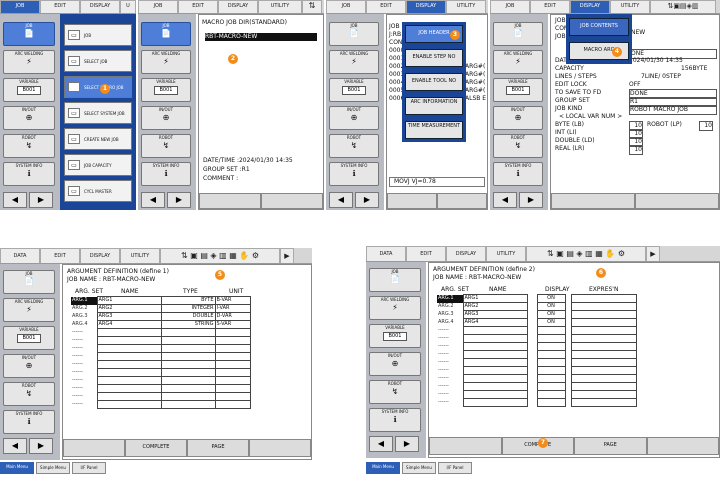  I want to click on arg-unit: I-VAR, so click(232, 308).